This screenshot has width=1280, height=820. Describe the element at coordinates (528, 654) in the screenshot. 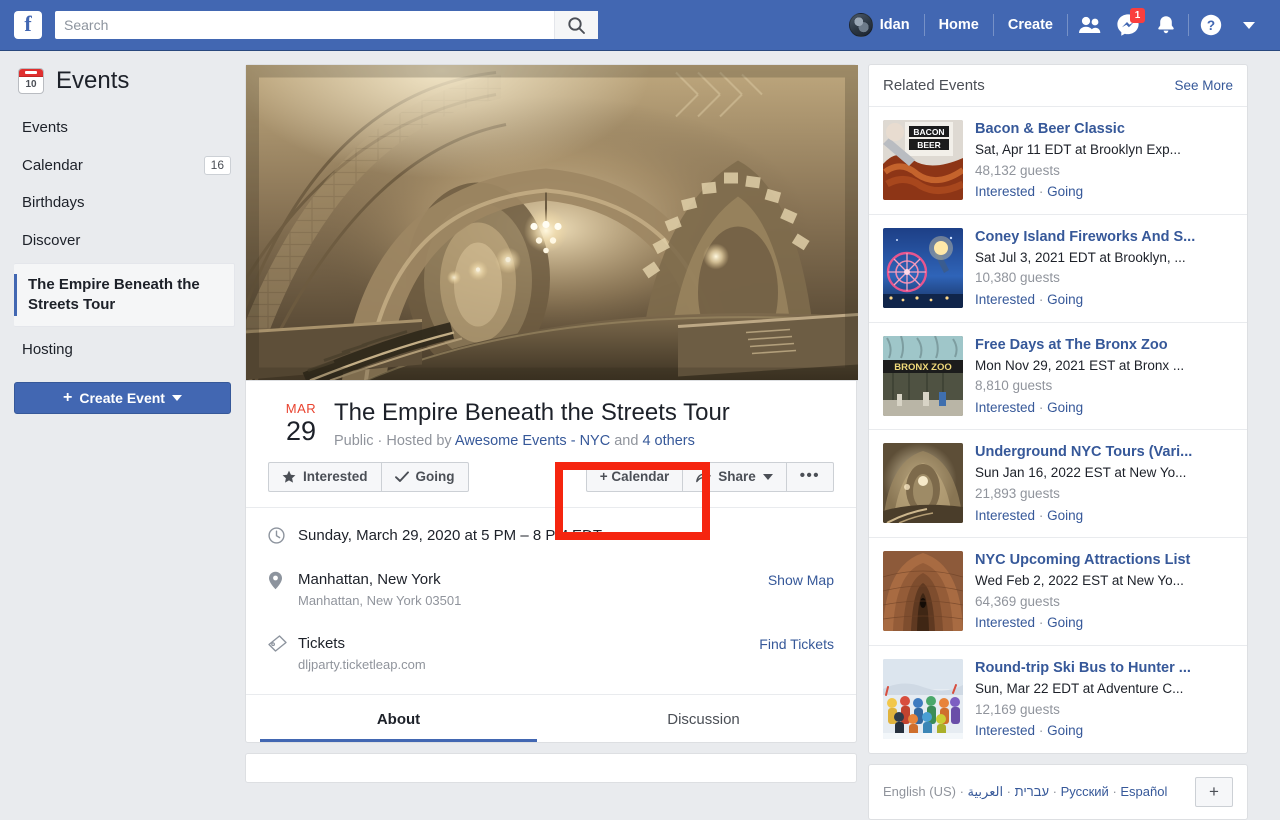

I see `event-tickets: Tickets dljparty.ticketleap.com` at that location.